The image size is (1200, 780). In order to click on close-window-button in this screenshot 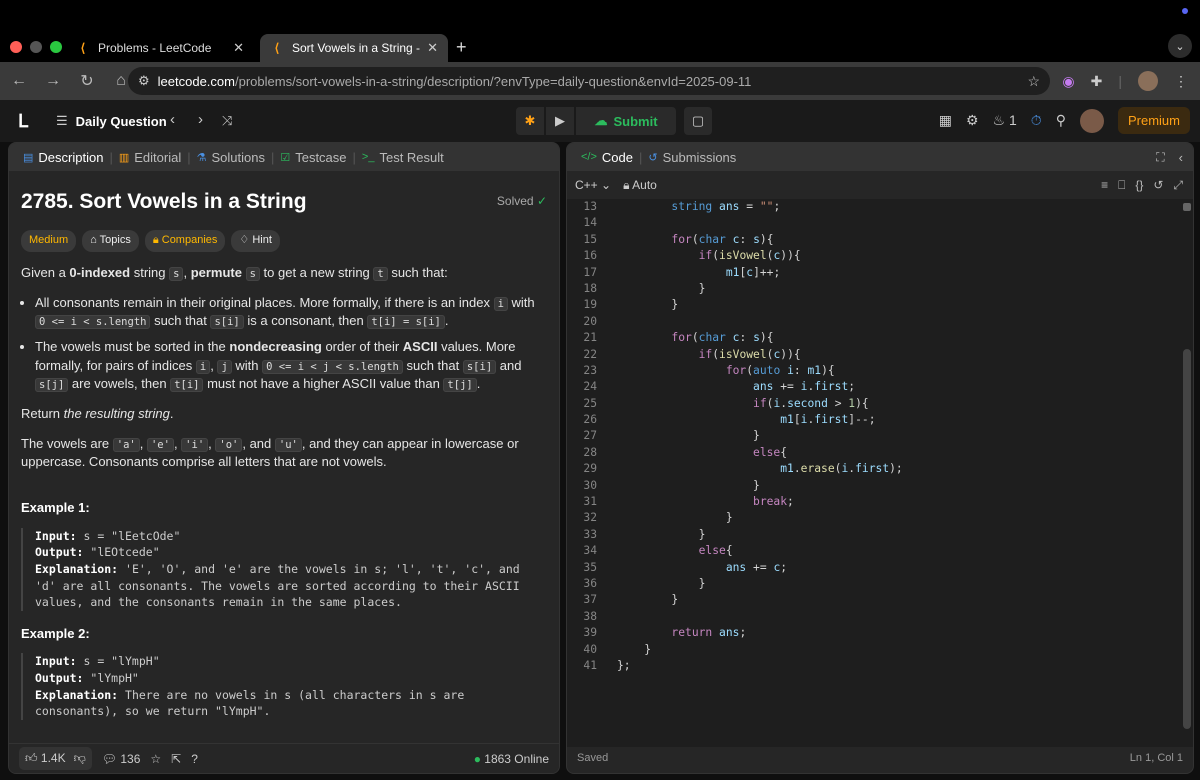, I will do `click(16, 47)`.